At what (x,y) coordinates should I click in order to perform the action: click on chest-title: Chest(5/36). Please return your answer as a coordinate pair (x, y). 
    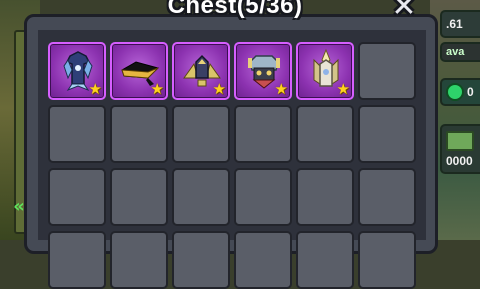
    Looking at the image, I should click on (235, 9).